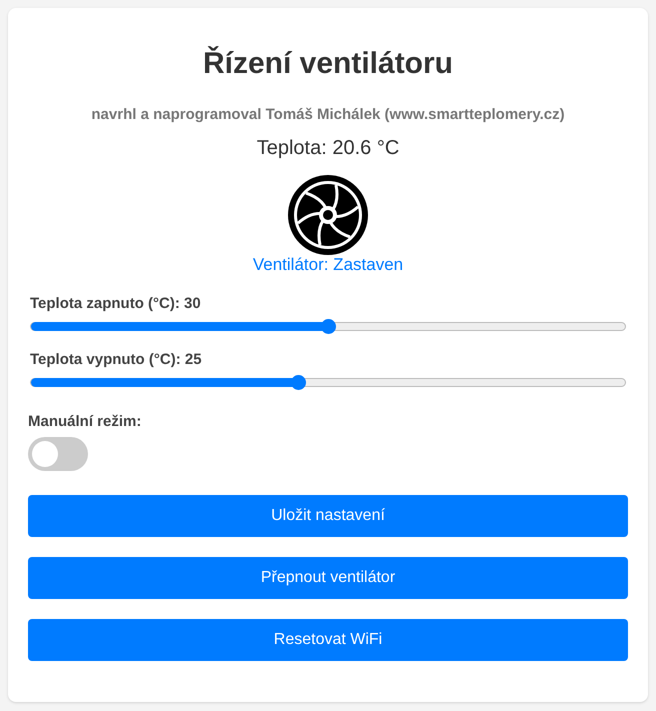 The image size is (656, 711). What do you see at coordinates (328, 148) in the screenshot?
I see `temperature-reading: Teplota: 20.6 °C` at bounding box center [328, 148].